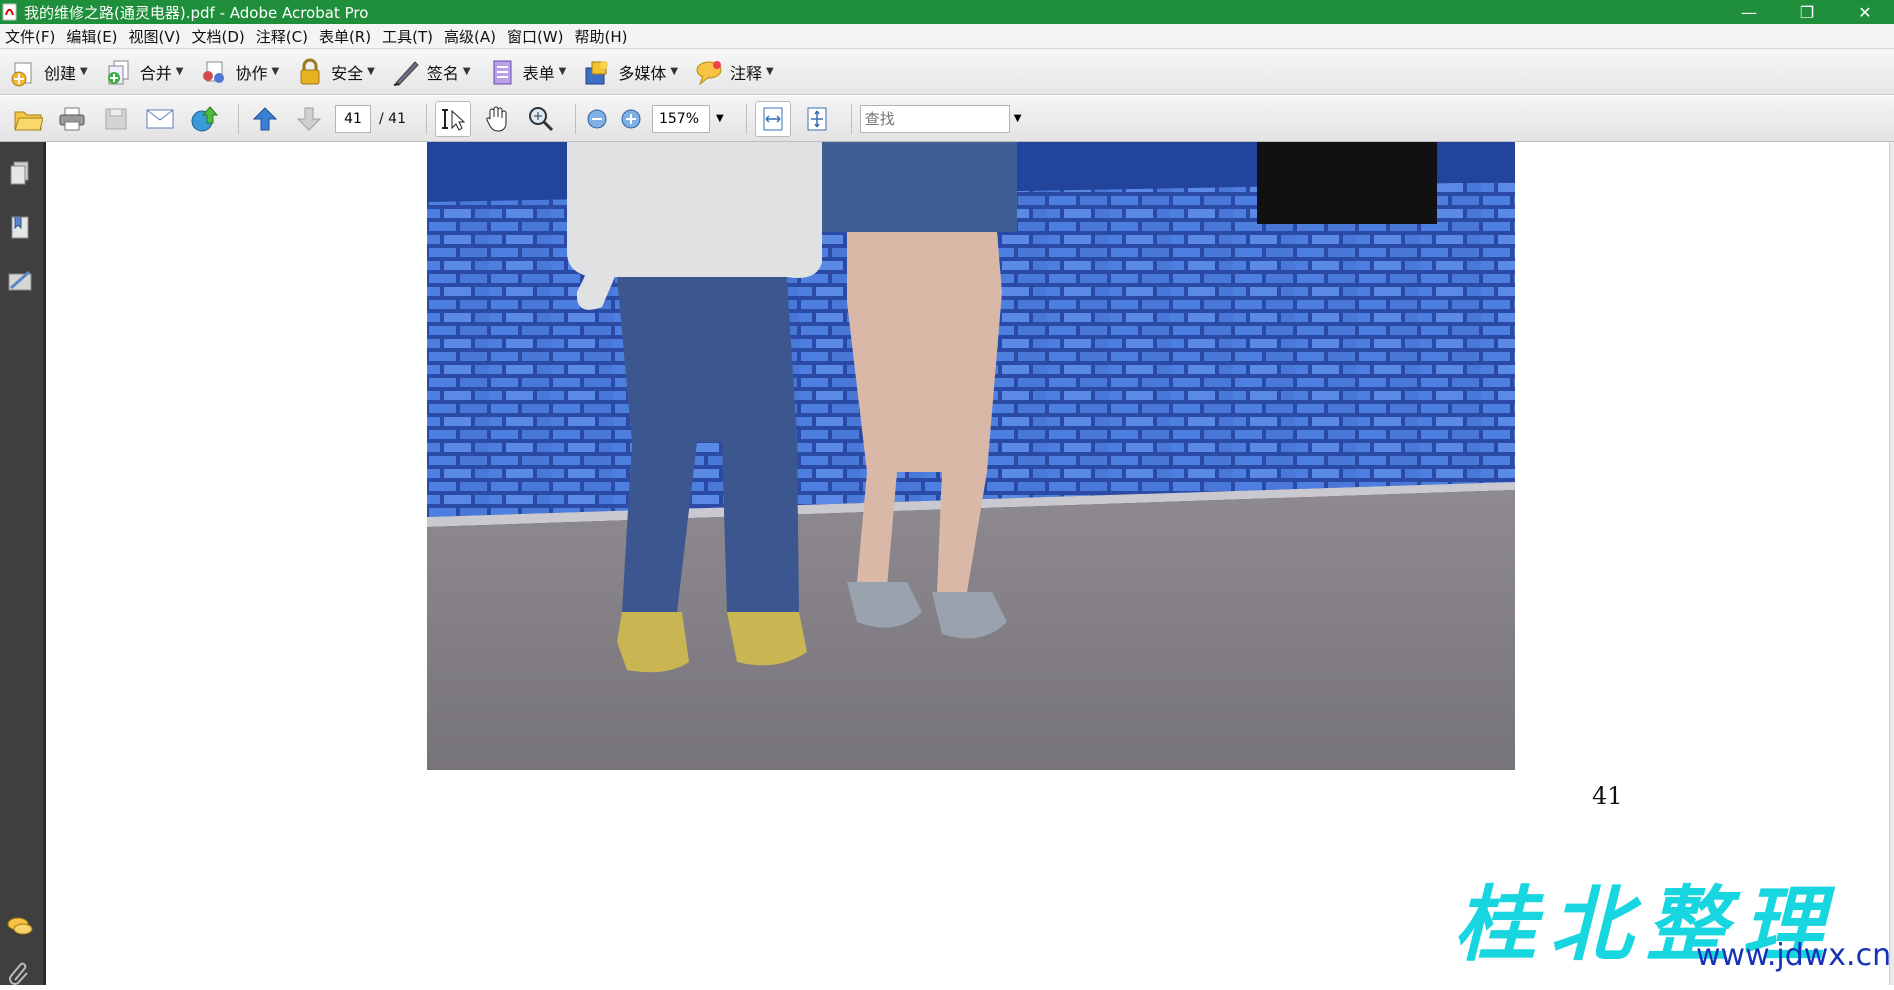  I want to click on open-button, so click(28, 119).